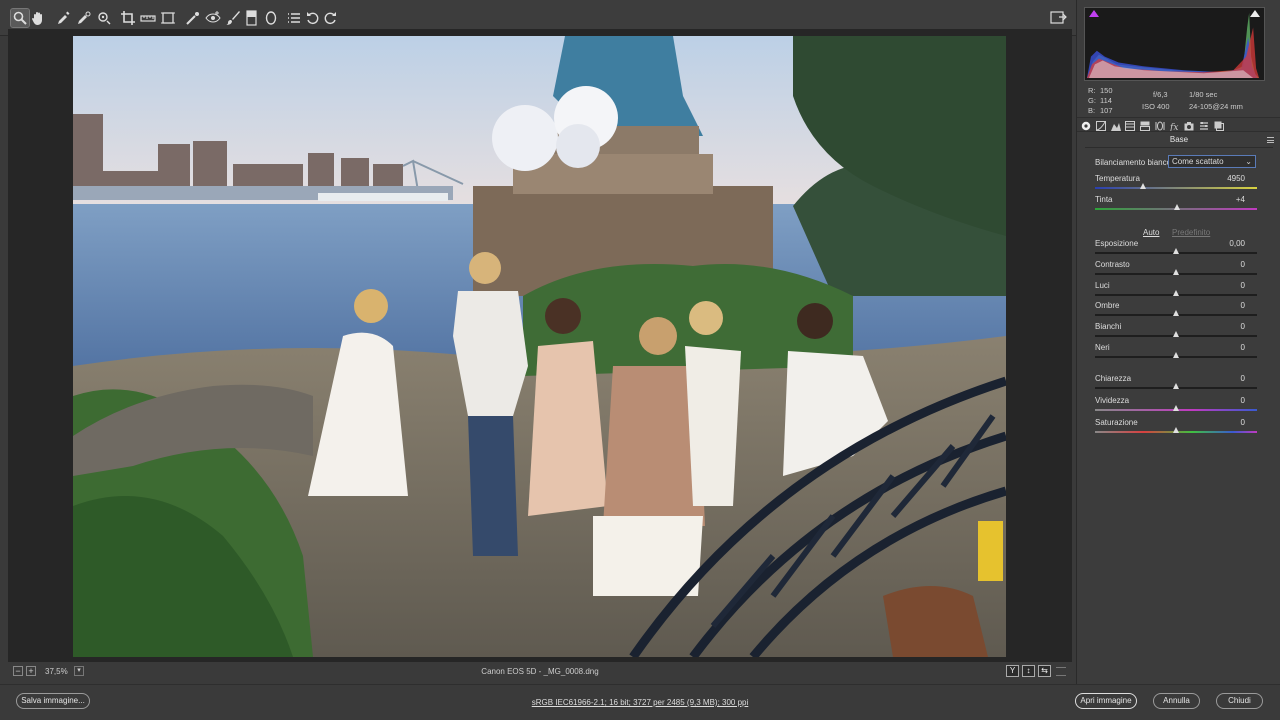  I want to click on saturazione-slider: Saturazione 0, so click(1176, 428).